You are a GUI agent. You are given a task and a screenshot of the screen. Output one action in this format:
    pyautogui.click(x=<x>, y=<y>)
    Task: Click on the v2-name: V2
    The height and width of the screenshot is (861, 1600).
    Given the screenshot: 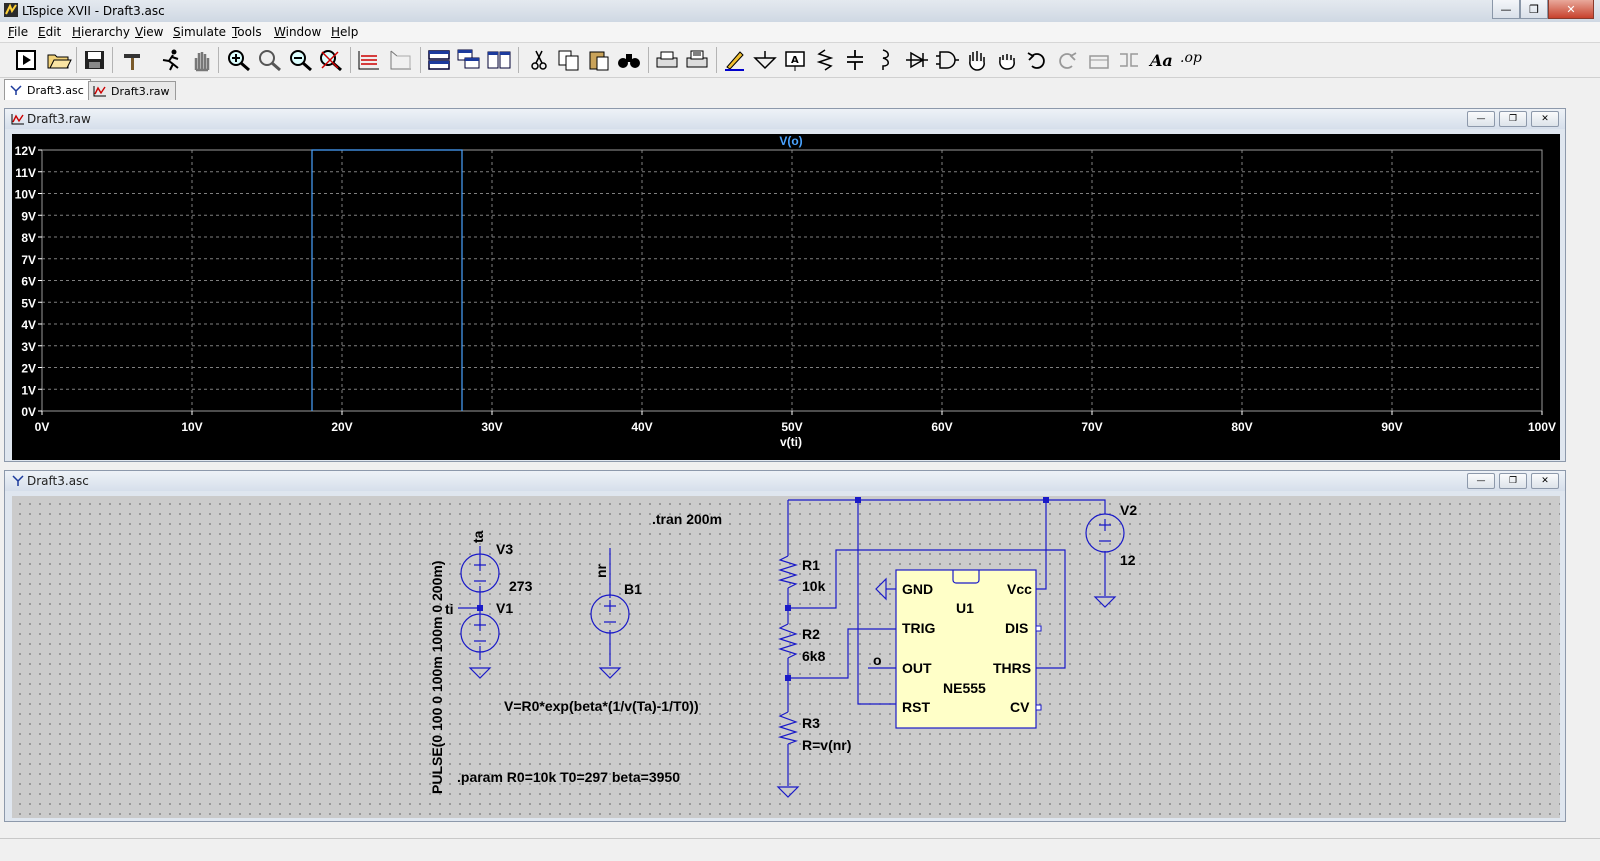 What is the action you would take?
    pyautogui.click(x=1128, y=510)
    